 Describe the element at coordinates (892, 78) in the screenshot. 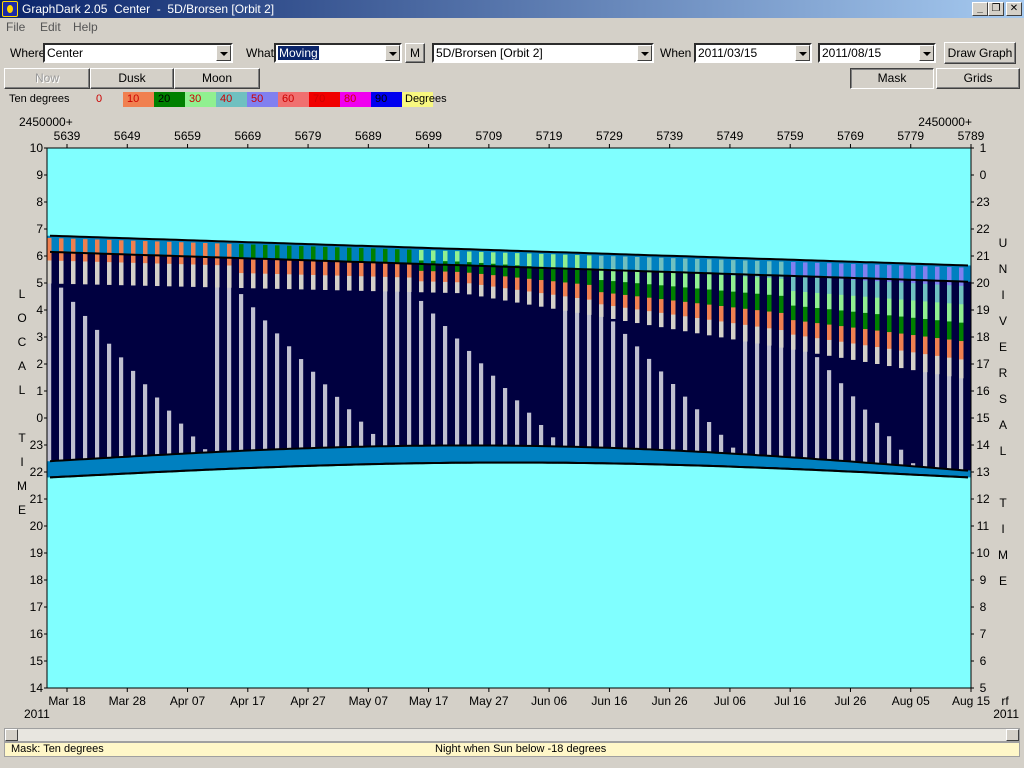

I see `mask-button: Mask` at that location.